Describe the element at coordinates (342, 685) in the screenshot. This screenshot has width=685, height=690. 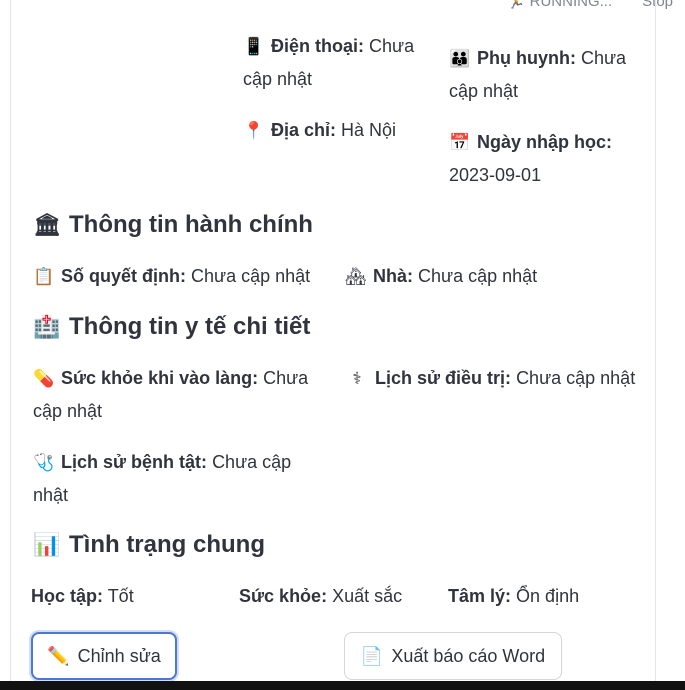
I see `taskbar` at that location.